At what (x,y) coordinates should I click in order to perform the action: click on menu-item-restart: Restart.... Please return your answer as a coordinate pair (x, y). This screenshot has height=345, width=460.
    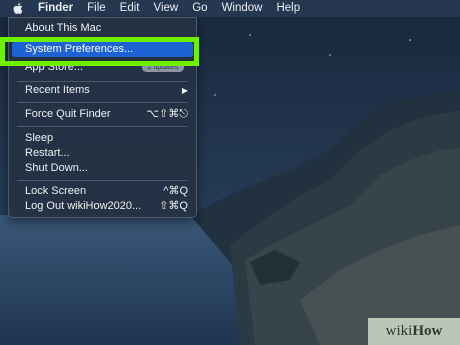
    Looking at the image, I should click on (102, 153).